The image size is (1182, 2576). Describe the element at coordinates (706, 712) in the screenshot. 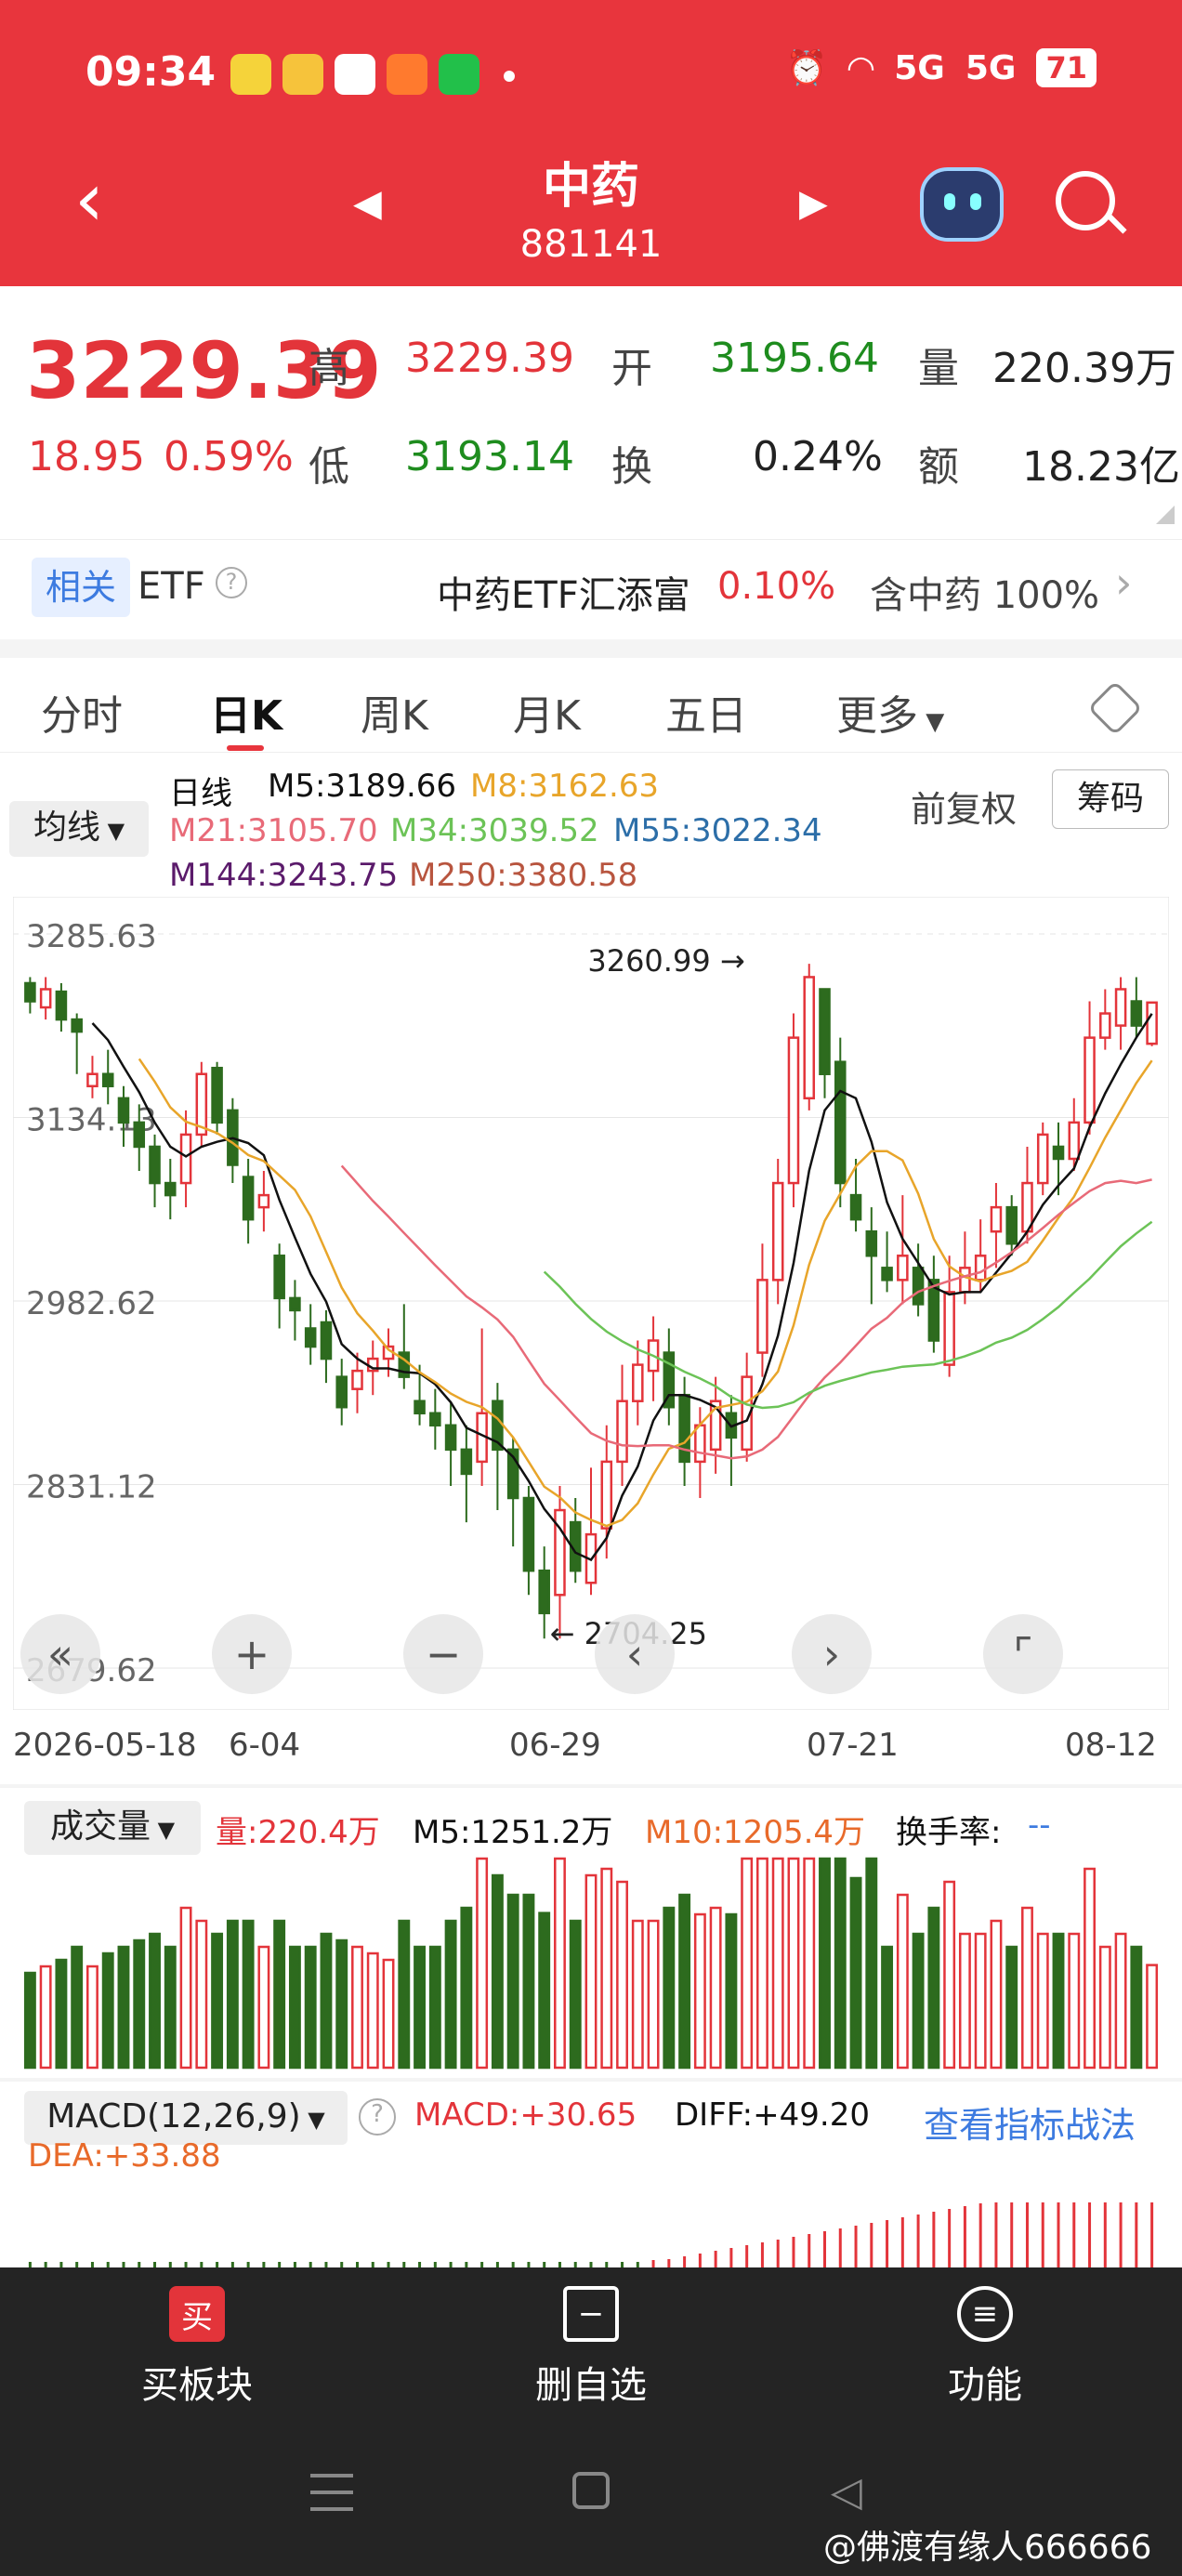

I see `tab-five-day: 五日` at that location.